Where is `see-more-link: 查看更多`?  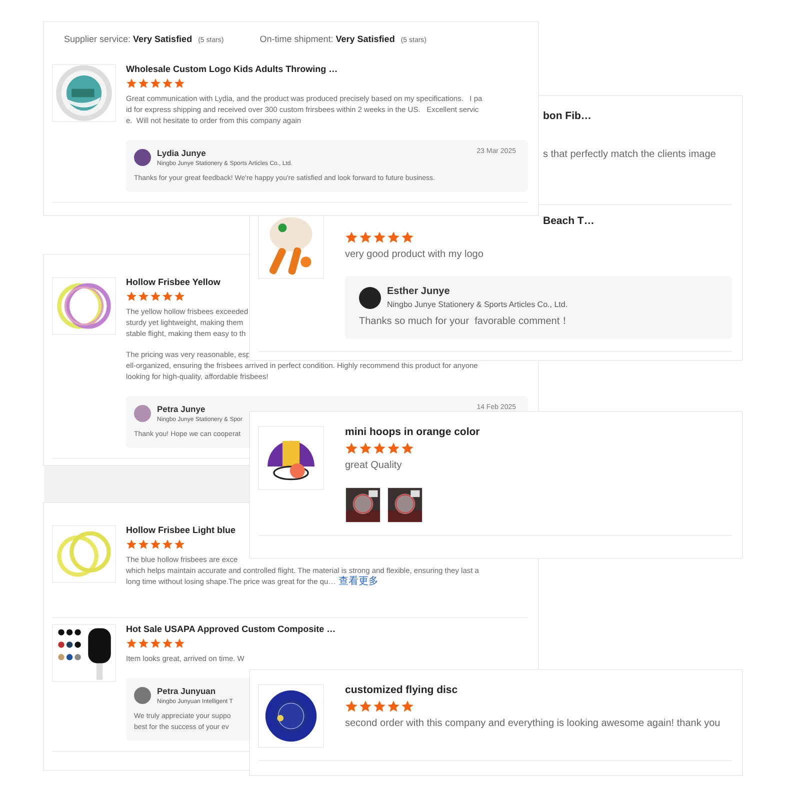 see-more-link: 查看更多 is located at coordinates (358, 581).